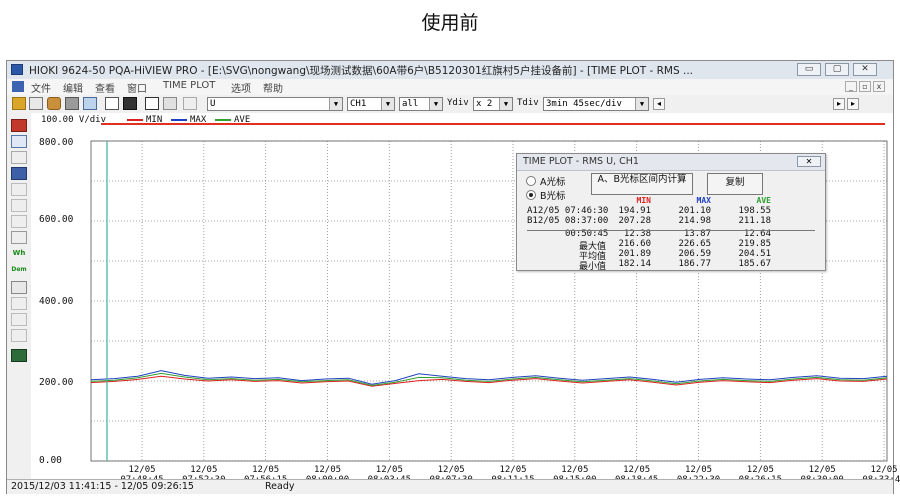 This screenshot has width=900, height=500. I want to click on ydiv-select: x 2 ▼, so click(493, 104).